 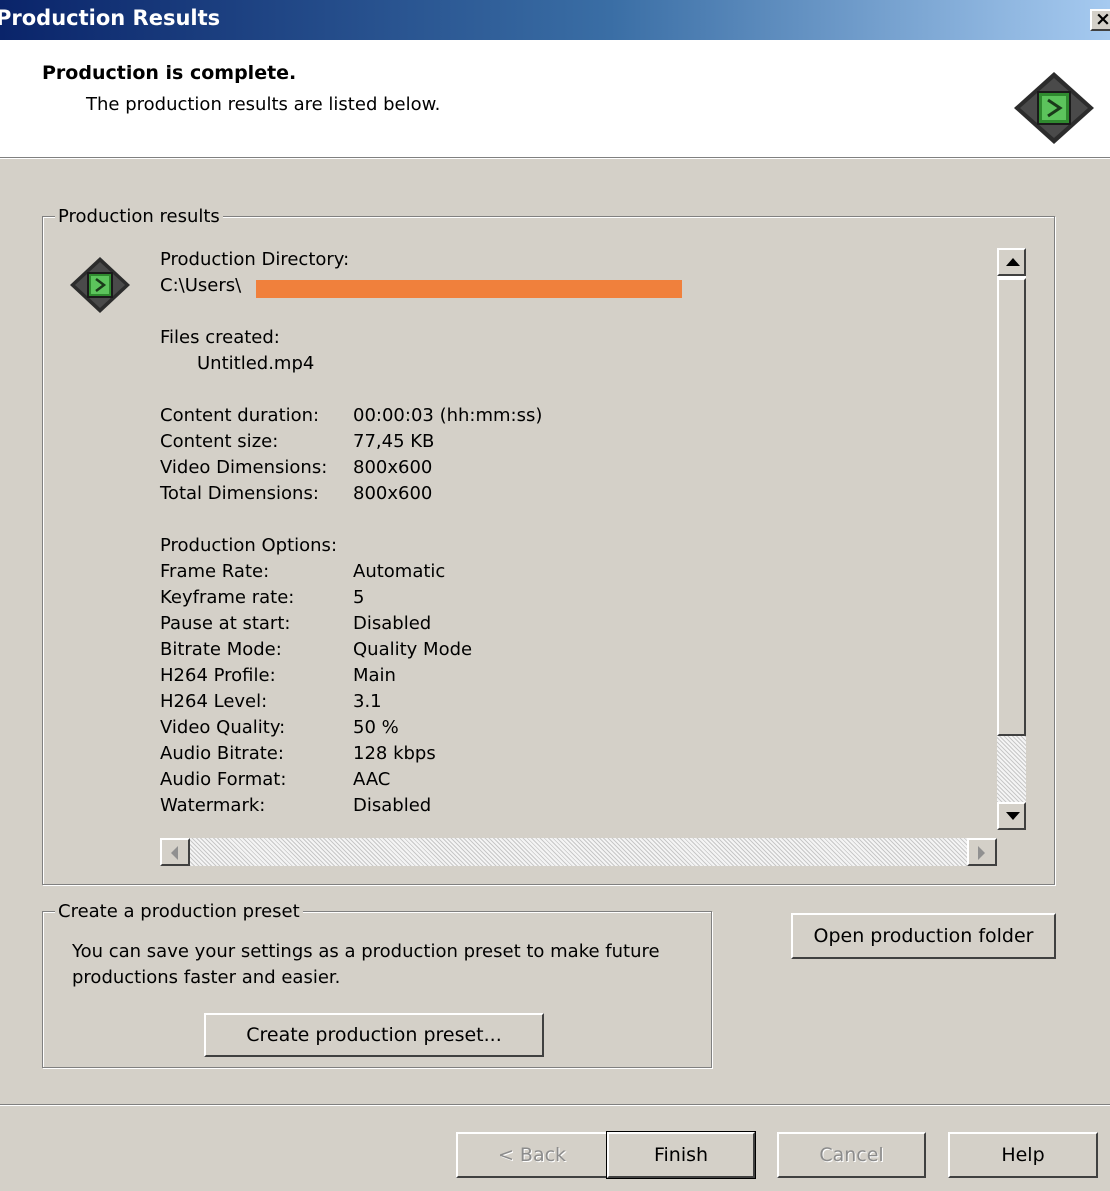 I want to click on production-icon, so click(x=100, y=285).